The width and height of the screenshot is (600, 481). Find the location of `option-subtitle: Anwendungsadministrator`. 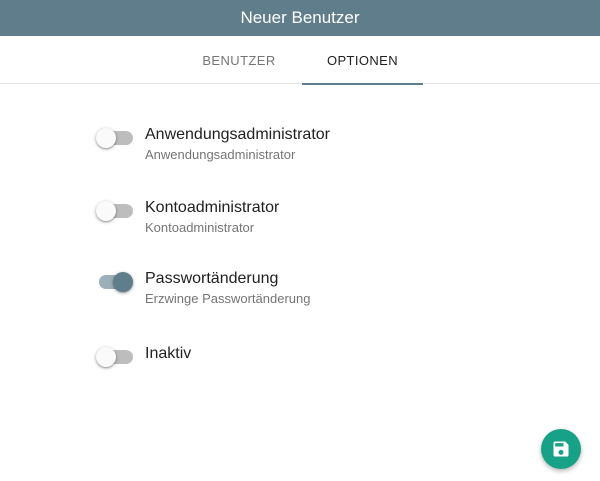

option-subtitle: Anwendungsadministrator is located at coordinates (220, 154).